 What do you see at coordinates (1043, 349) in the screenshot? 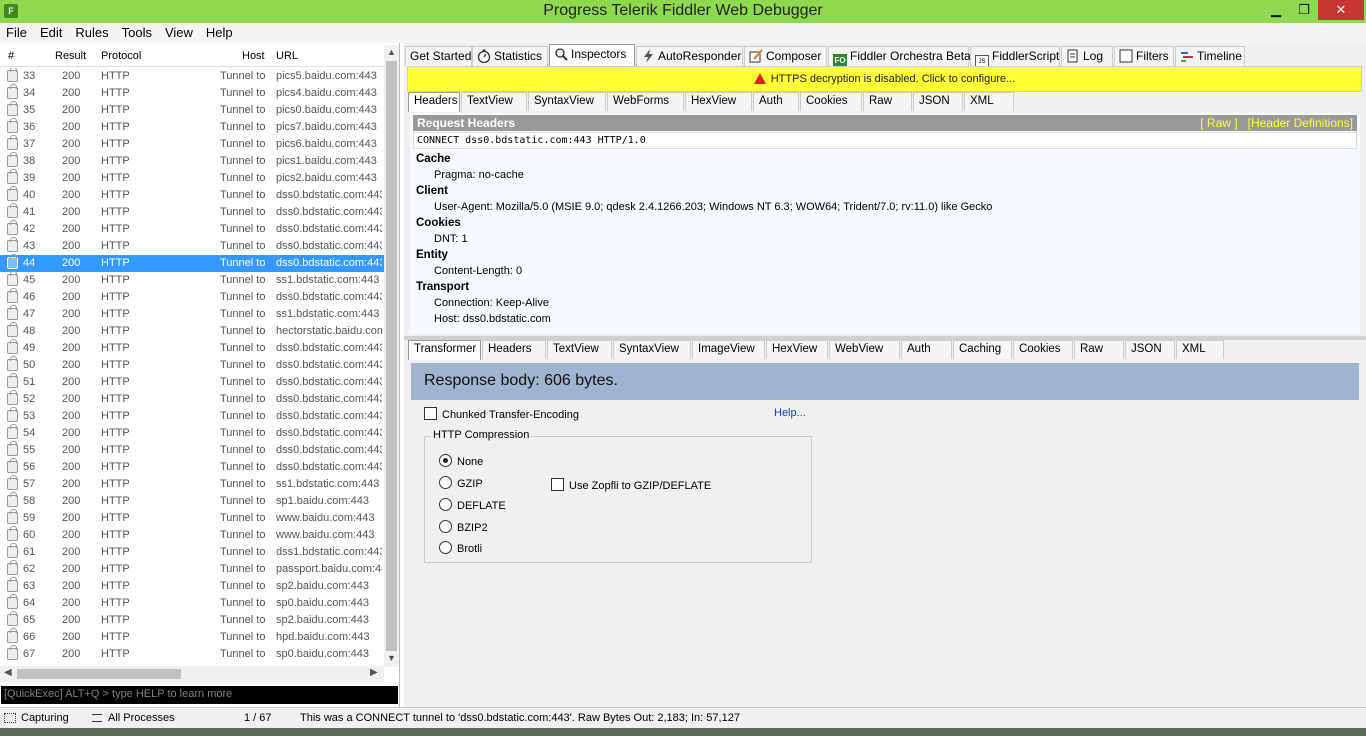
I see `resp-tab-cookies: Cookies` at bounding box center [1043, 349].